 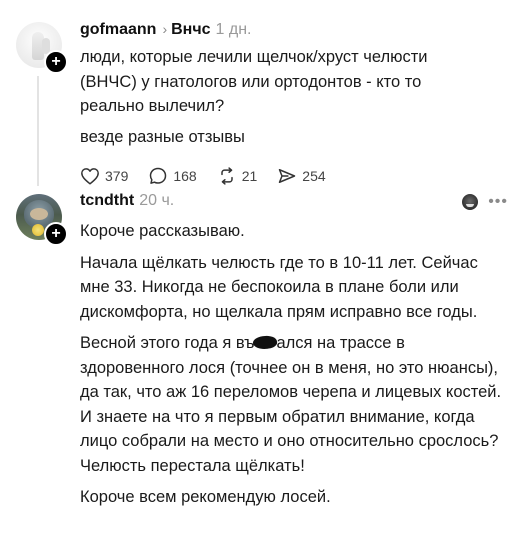 I want to click on comment-count: 168, so click(x=185, y=176).